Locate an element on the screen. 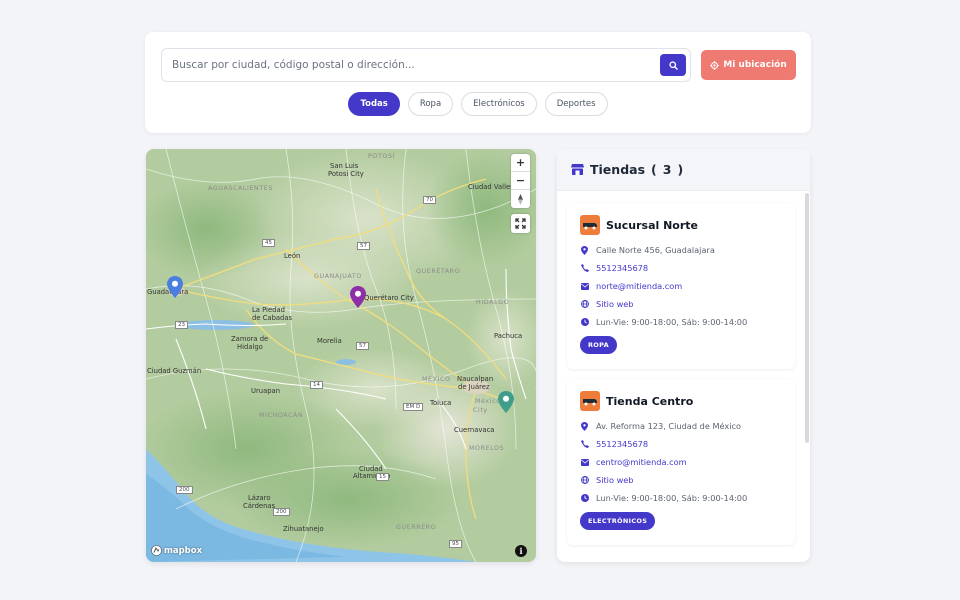 Image resolution: width=960 pixels, height=600 pixels. store-website-row: Sitio web is located at coordinates (607, 480).